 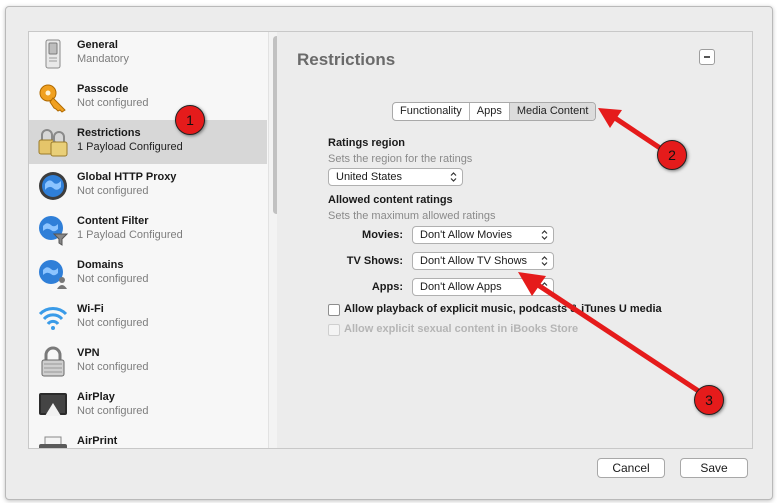 I want to click on movies-label: Movies:, so click(x=382, y=235).